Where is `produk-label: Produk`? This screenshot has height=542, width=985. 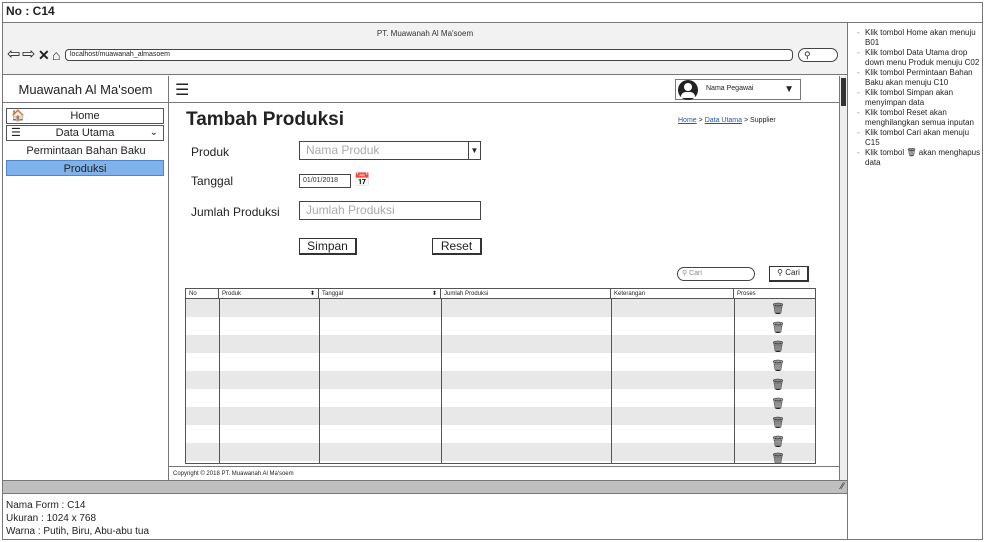 produk-label: Produk is located at coordinates (210, 152).